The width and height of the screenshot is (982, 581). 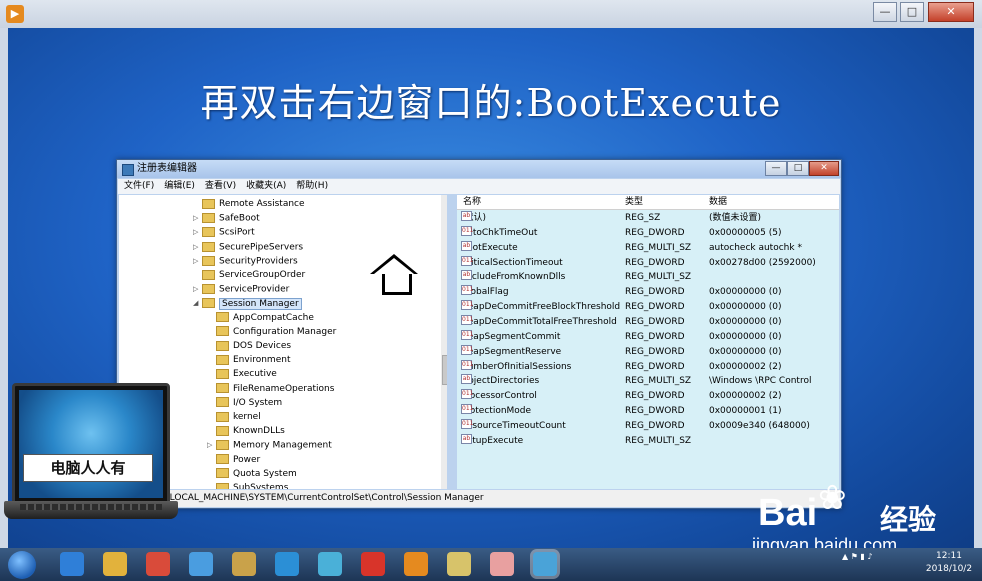 What do you see at coordinates (244, 403) in the screenshot?
I see `tree-node: I/O System` at bounding box center [244, 403].